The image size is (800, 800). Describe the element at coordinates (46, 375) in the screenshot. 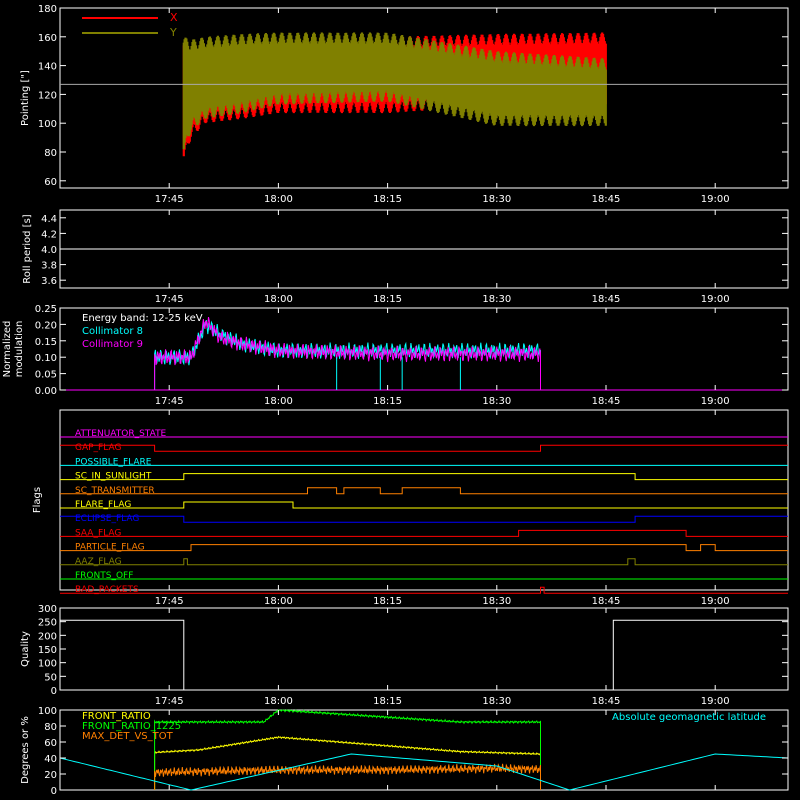

I see `modulation-ytick-label: 0.05` at that location.